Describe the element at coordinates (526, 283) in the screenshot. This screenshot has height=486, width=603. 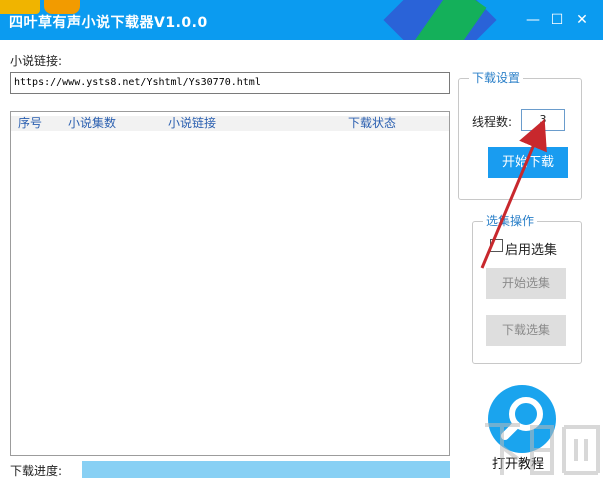
I see `start-selection-button: 开始选集` at that location.